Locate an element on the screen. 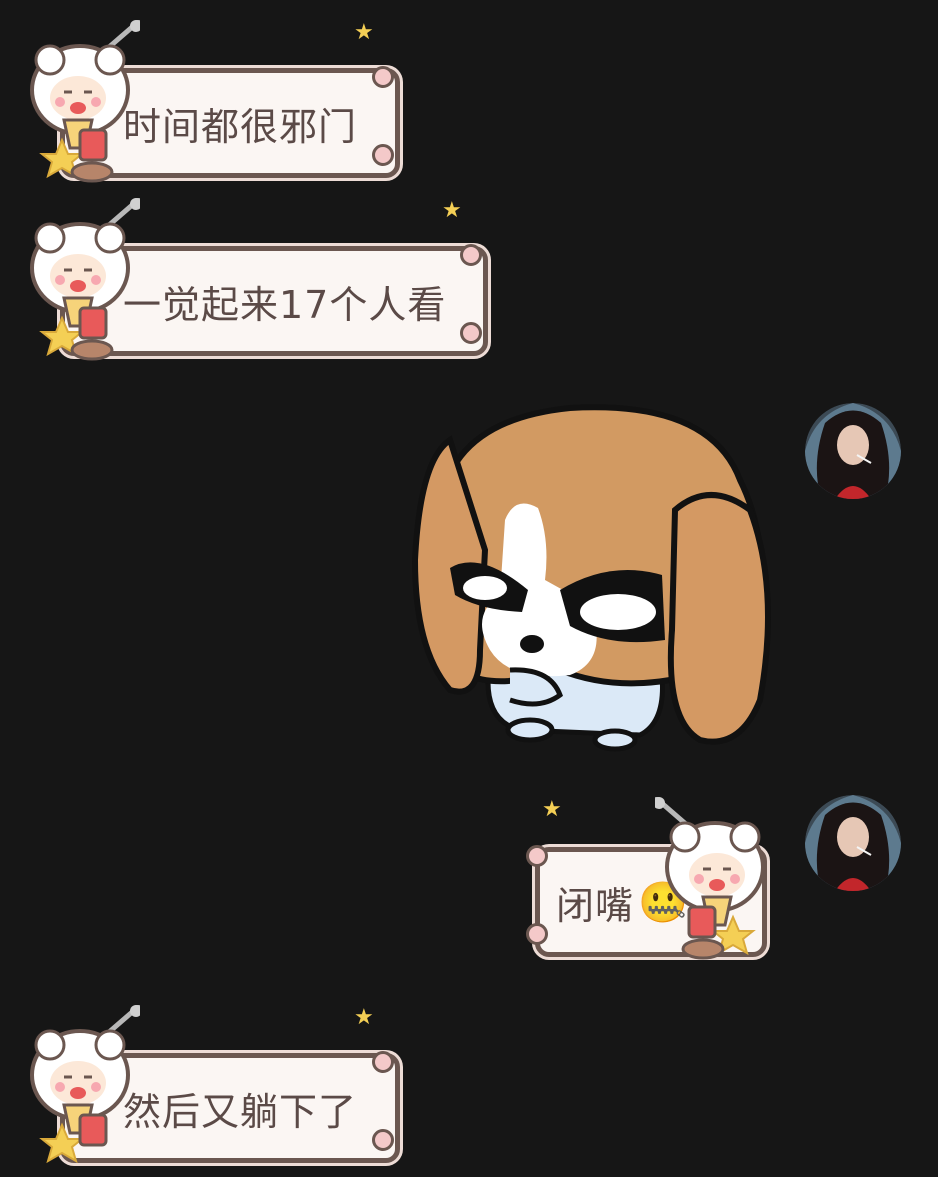  message-left-2: 一觉起来17个人看 ★ is located at coordinates (255, 280).